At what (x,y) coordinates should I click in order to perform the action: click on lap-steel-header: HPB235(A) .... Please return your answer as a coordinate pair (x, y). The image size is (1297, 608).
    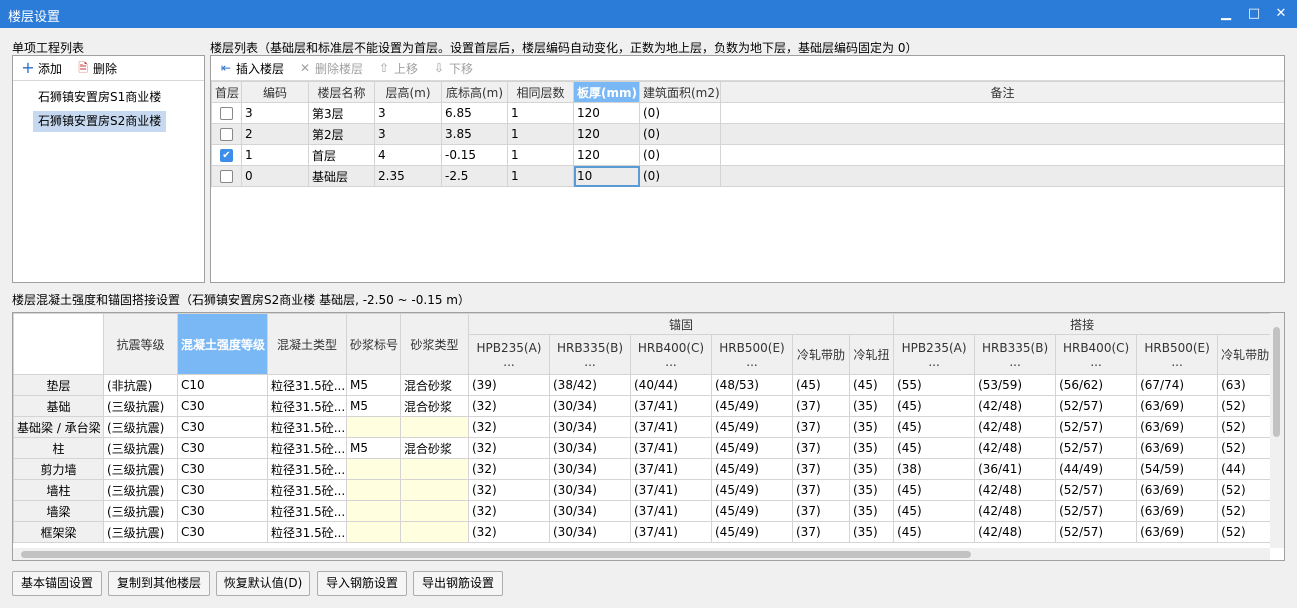
    Looking at the image, I should click on (934, 354).